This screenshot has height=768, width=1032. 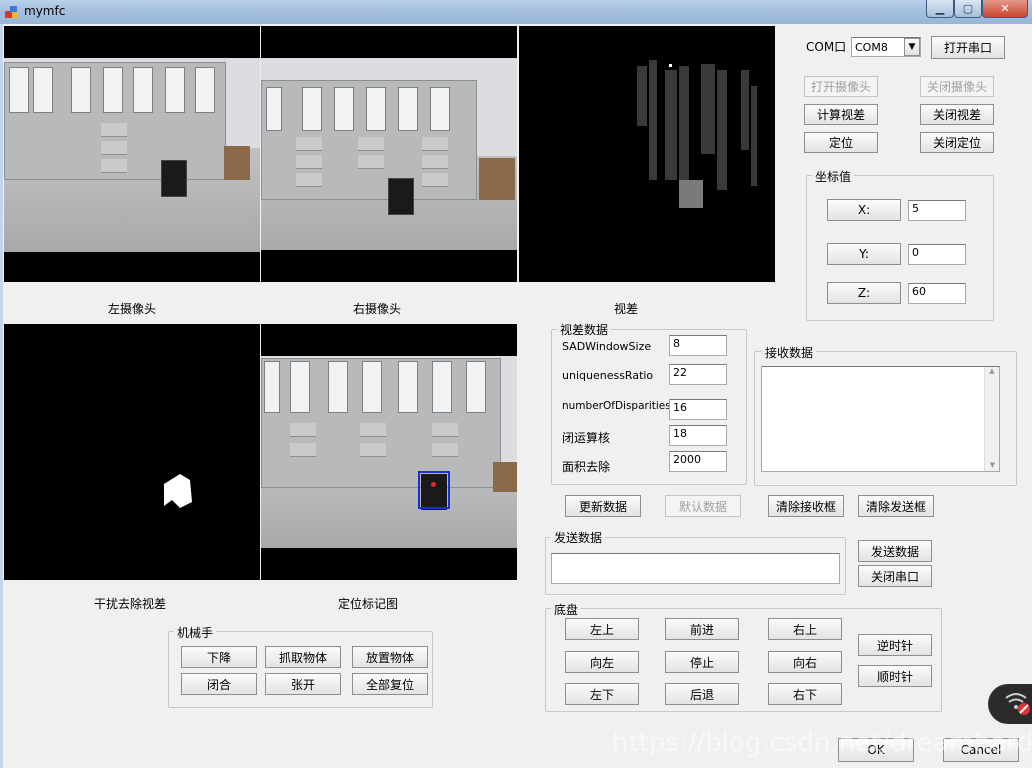 What do you see at coordinates (367, 604) in the screenshot?
I see `marked-map-caption: 定位标记图` at bounding box center [367, 604].